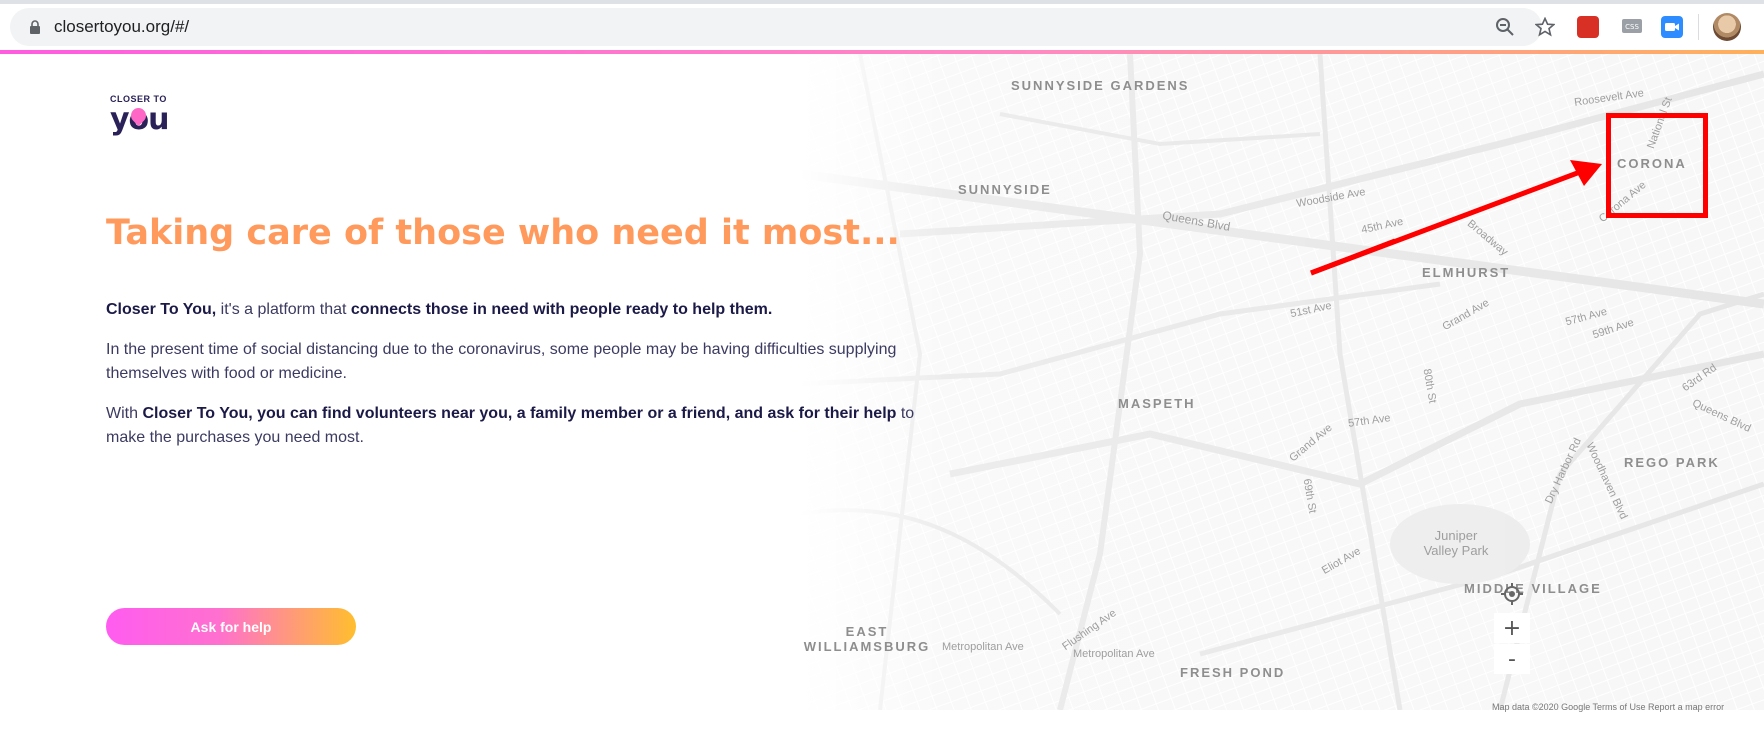  I want to click on extension-red-icon, so click(1588, 27).